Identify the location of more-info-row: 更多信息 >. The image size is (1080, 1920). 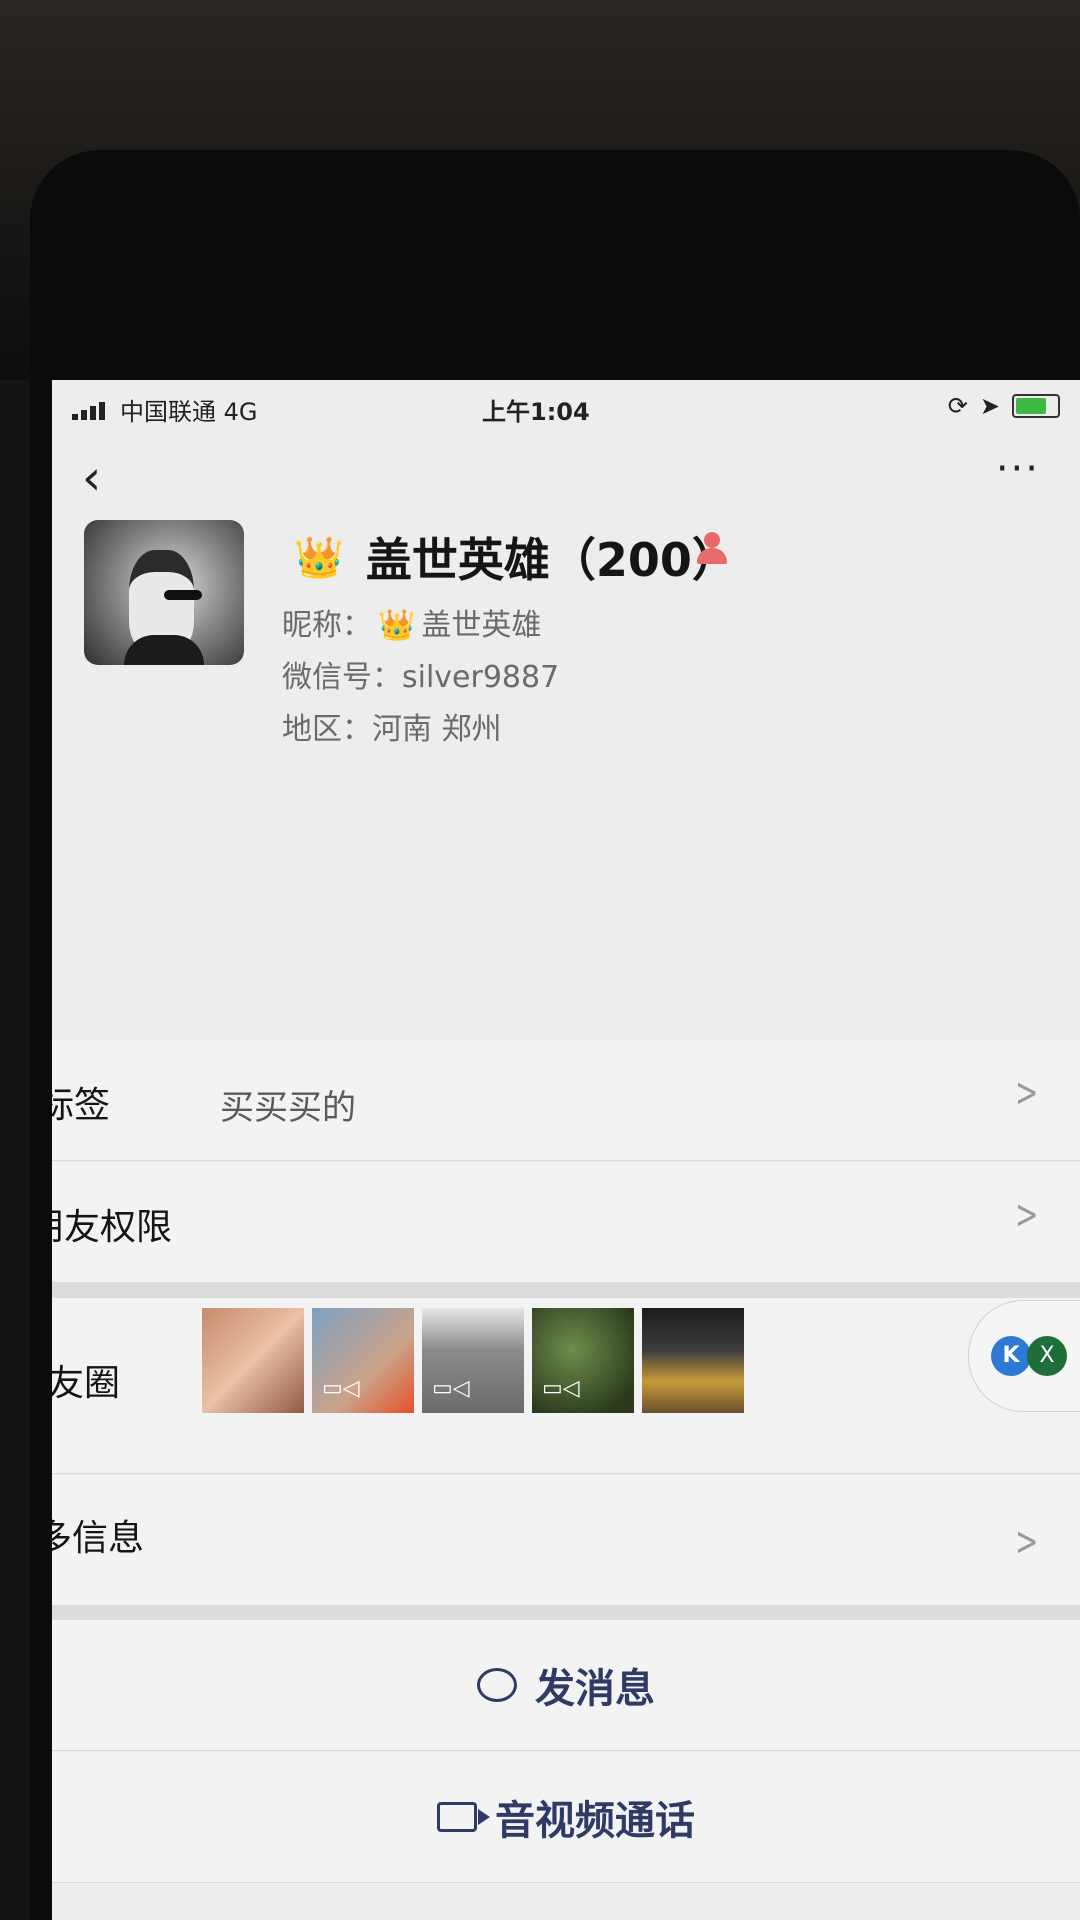
(566, 1540).